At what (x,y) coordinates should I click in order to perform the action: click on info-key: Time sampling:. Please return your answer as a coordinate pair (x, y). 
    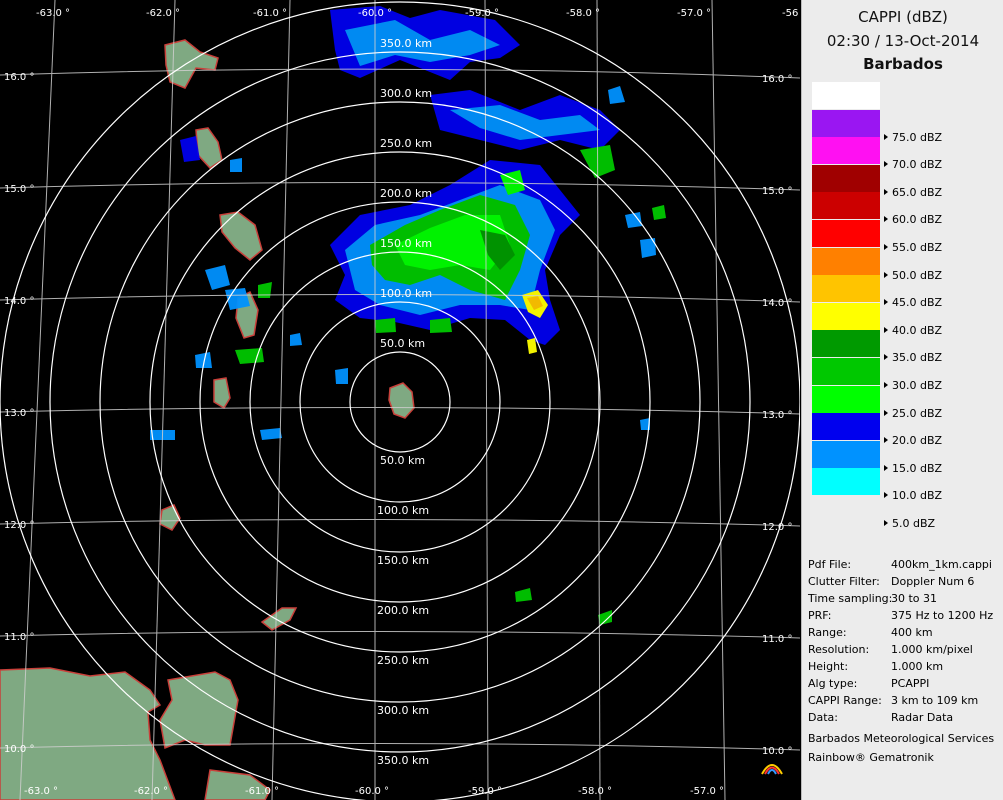
    Looking at the image, I should click on (850, 598).